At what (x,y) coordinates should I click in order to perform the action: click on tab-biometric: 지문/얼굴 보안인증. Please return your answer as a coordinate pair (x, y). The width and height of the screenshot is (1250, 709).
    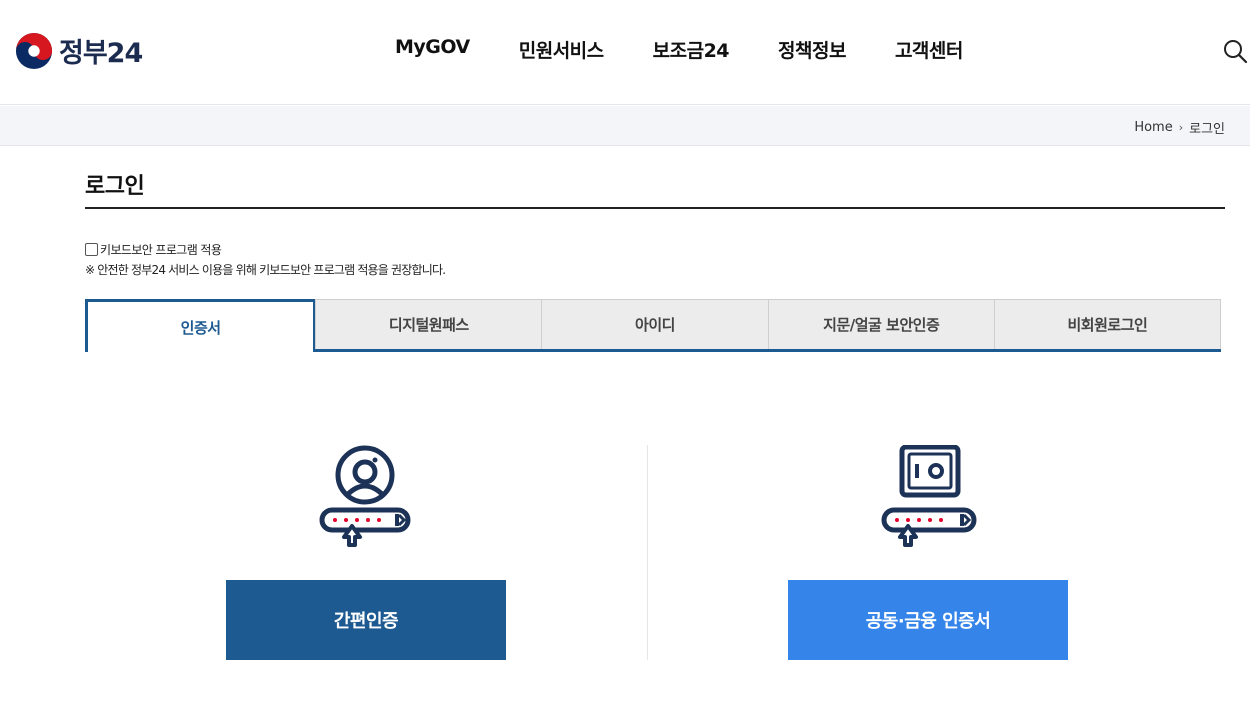
    Looking at the image, I should click on (881, 324).